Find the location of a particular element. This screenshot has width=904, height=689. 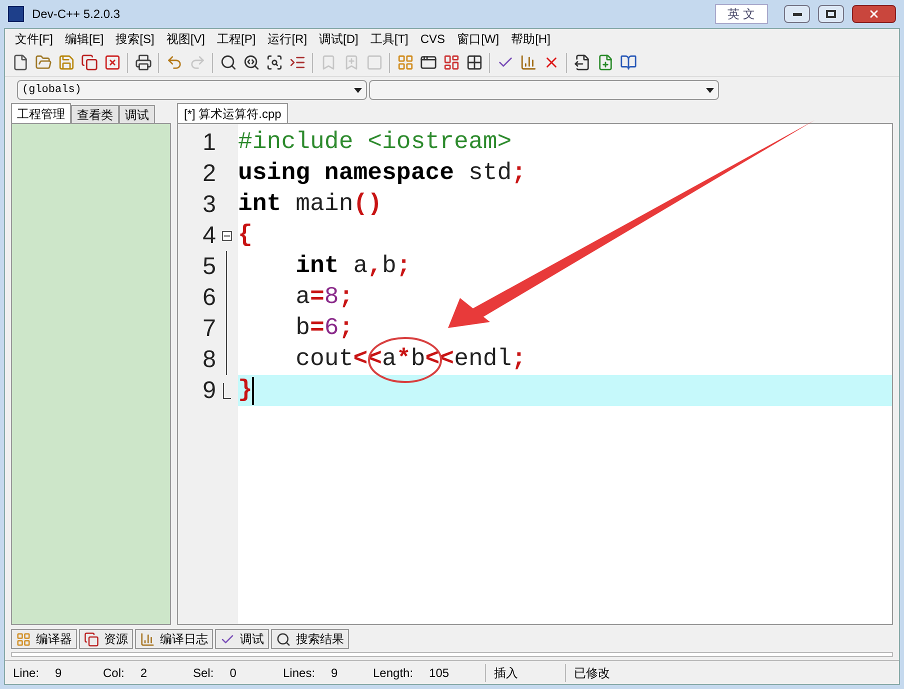

stop-icon is located at coordinates (374, 62).